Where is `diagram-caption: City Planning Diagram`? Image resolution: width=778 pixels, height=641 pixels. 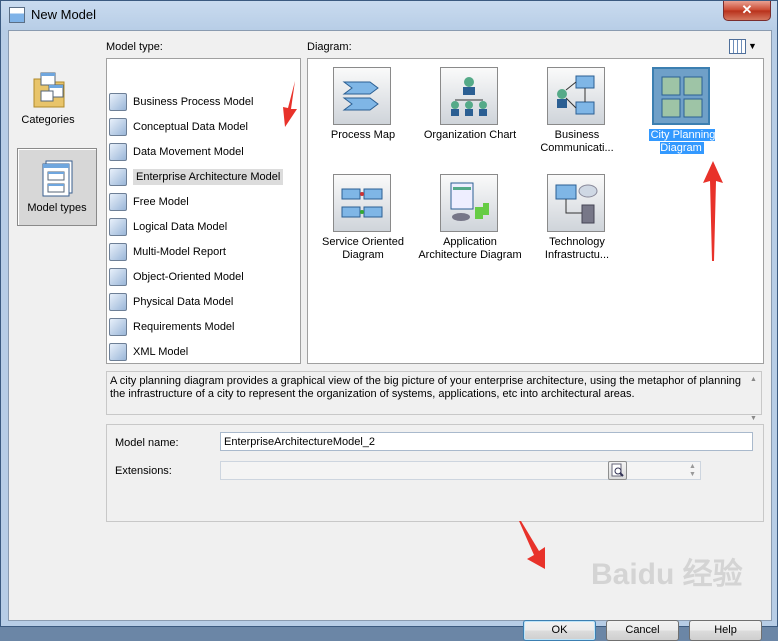 diagram-caption: City Planning Diagram is located at coordinates (682, 142).